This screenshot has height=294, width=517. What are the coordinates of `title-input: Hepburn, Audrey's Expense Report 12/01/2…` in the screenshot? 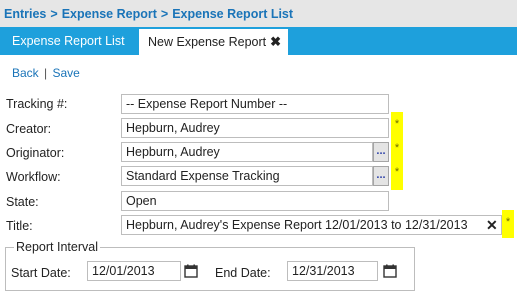 It's located at (311, 225).